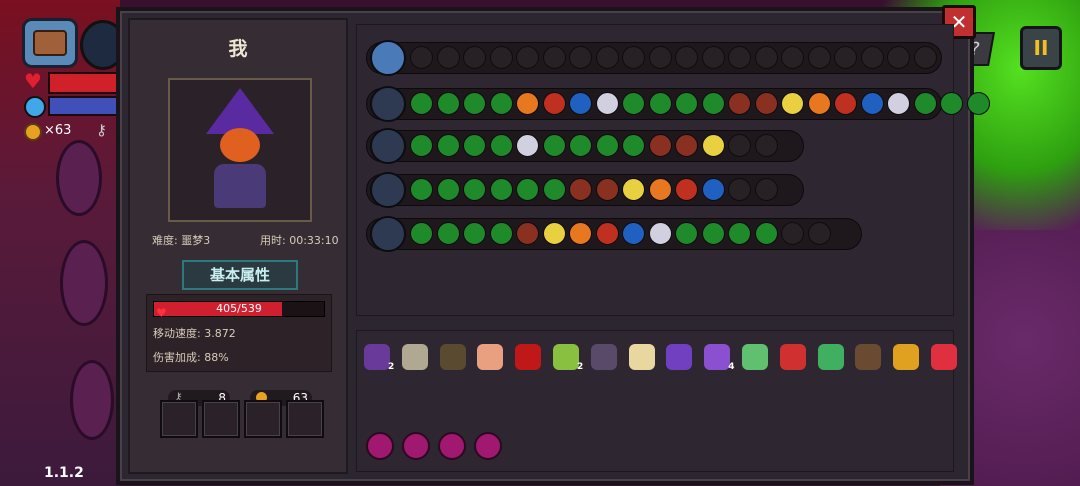  I want to click on pause-button: II, so click(1041, 48).